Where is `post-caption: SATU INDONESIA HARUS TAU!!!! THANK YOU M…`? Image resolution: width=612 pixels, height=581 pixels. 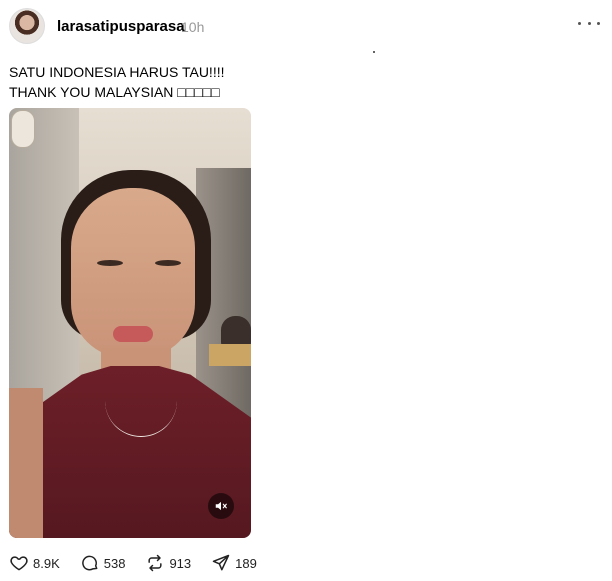
post-caption: SATU INDONESIA HARUS TAU!!!! THANK YOU M… is located at coordinates (116, 82).